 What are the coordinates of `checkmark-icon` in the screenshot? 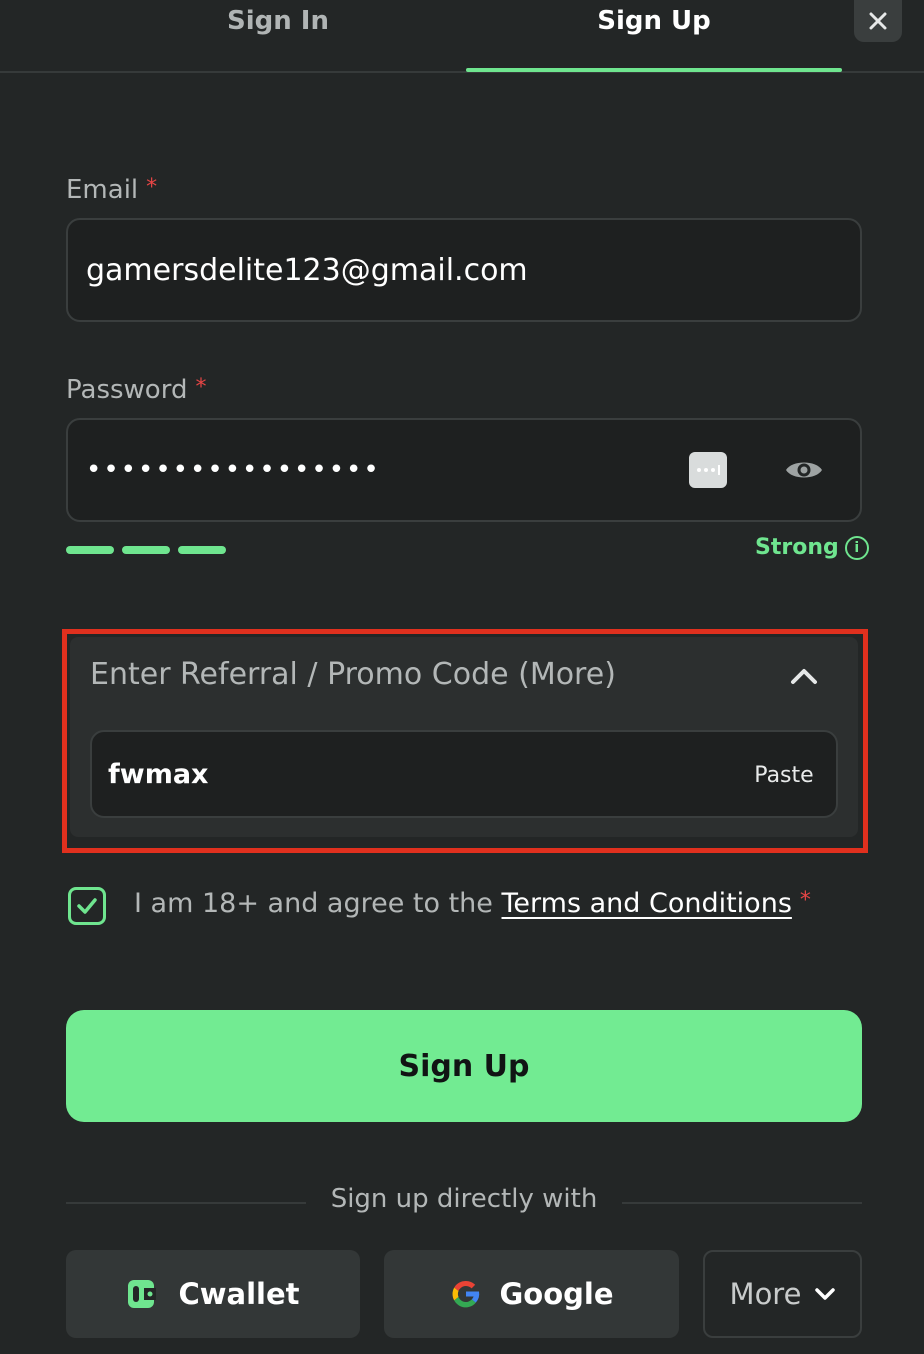 It's located at (87, 906).